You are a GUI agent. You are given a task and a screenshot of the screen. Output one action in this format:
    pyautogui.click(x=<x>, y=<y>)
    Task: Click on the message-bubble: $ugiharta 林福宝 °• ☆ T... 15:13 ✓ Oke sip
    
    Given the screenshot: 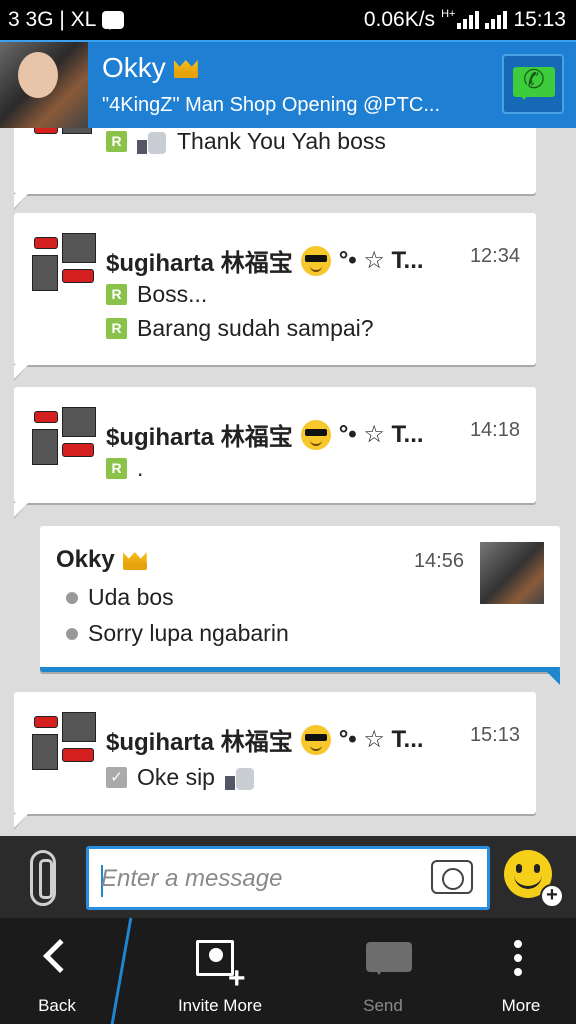 What is the action you would take?
    pyautogui.click(x=275, y=761)
    